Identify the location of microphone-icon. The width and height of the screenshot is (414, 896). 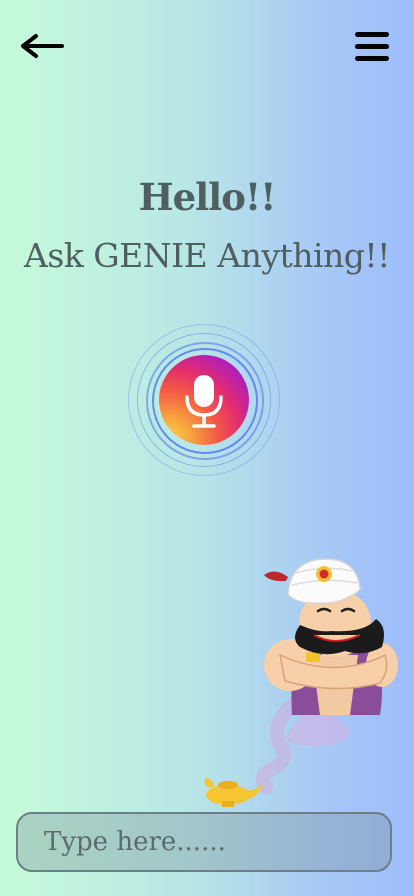
(204, 401).